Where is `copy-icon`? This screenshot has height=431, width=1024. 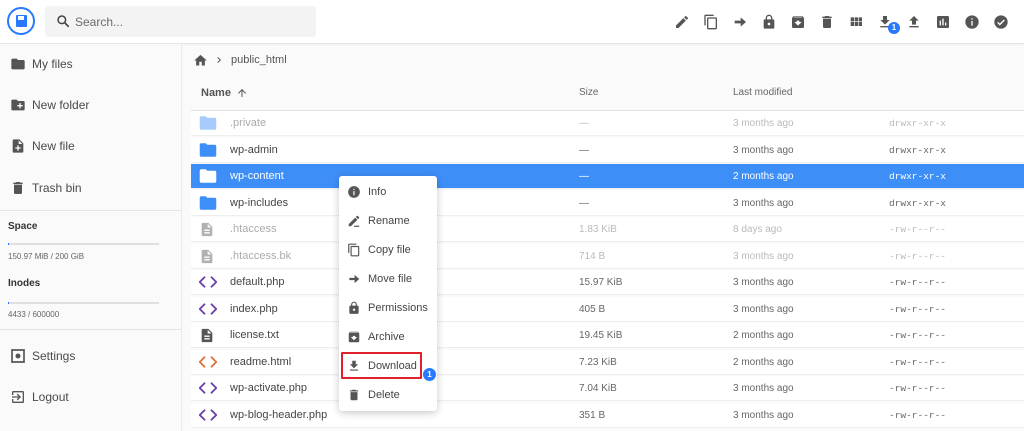 copy-icon is located at coordinates (711, 22).